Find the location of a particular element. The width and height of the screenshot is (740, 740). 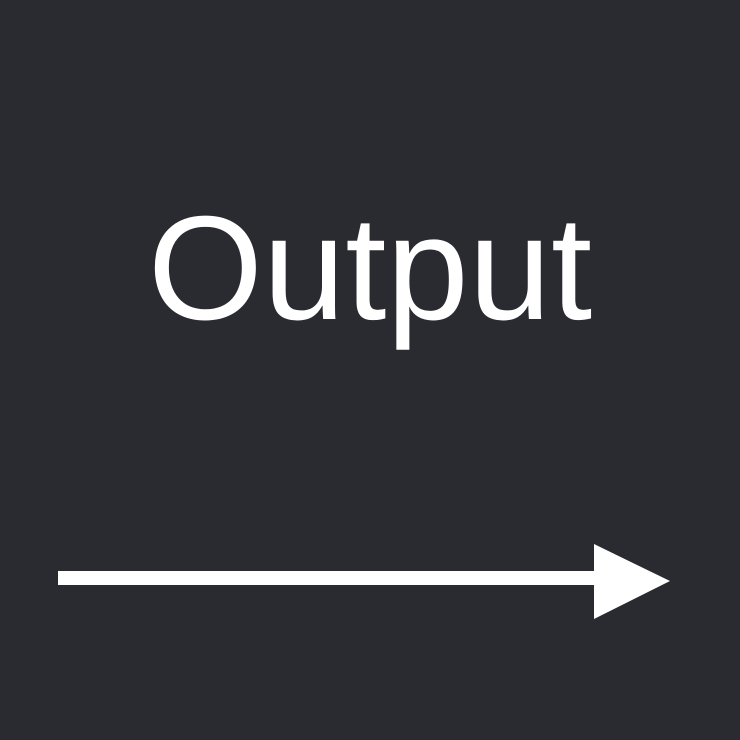

output-label: Output is located at coordinates (370, 268).